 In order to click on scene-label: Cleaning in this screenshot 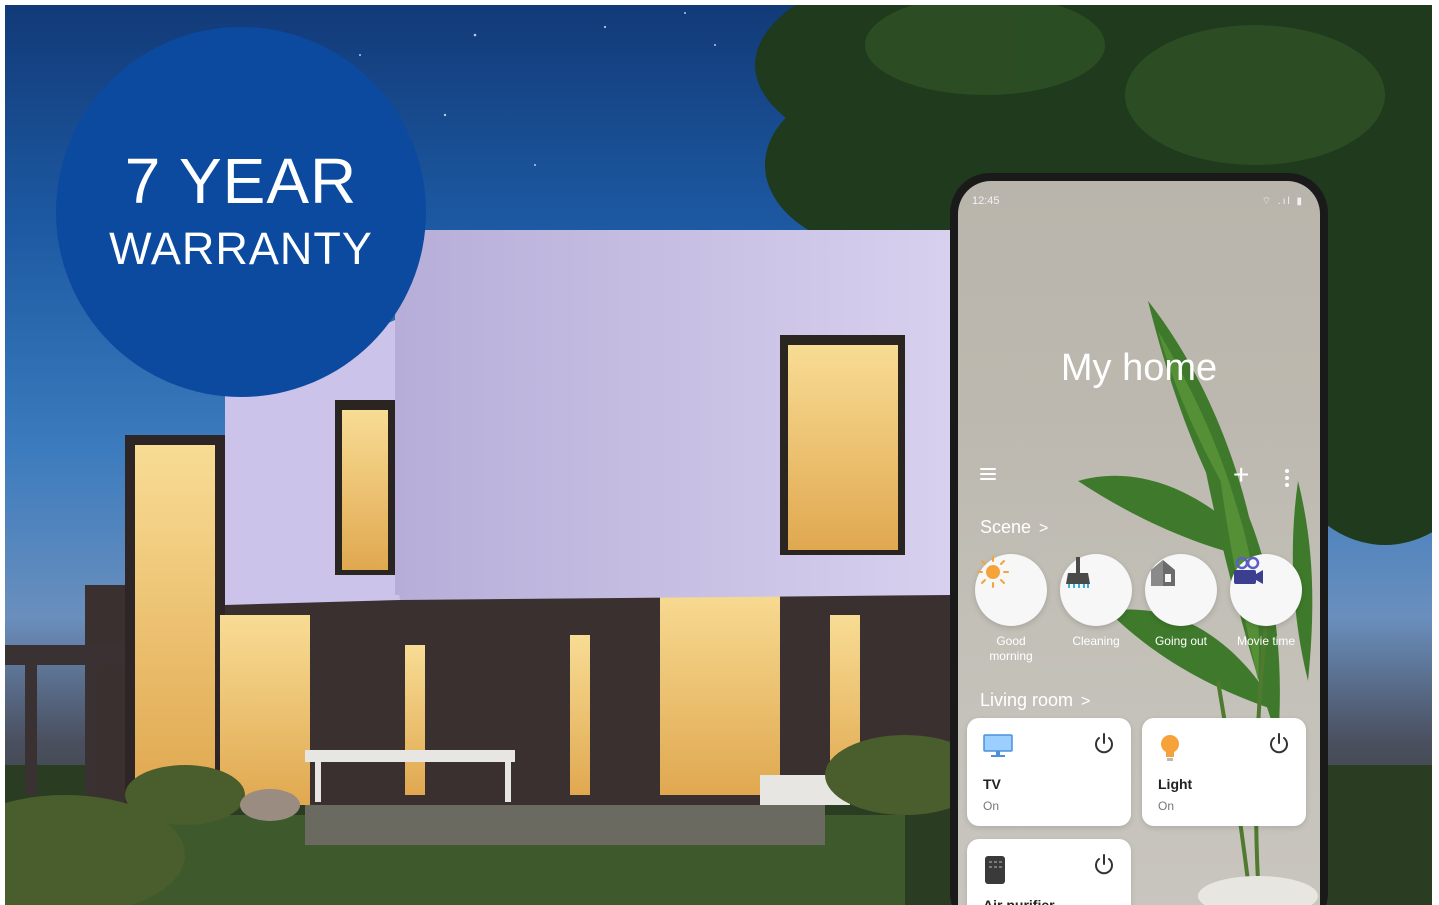, I will do `click(1096, 641)`.